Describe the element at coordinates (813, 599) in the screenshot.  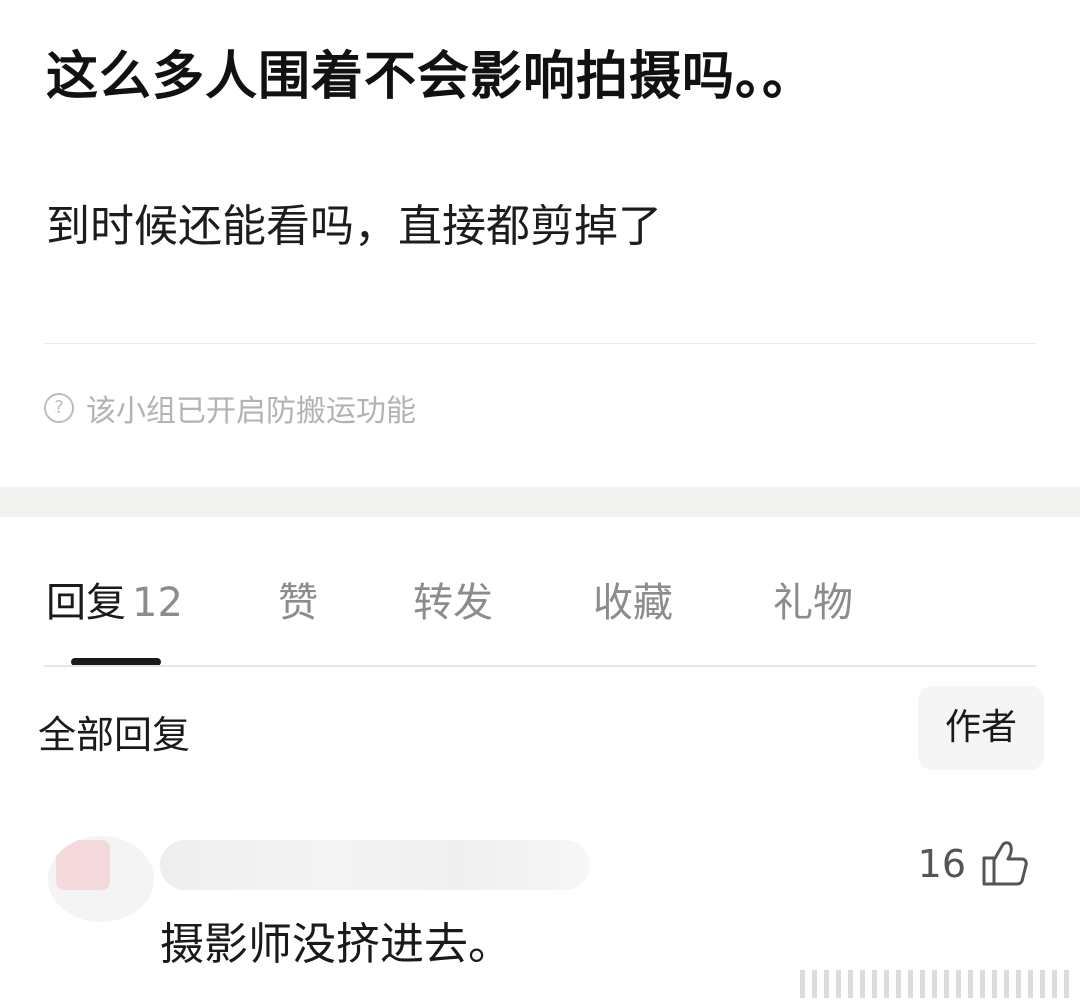
I see `tab-gifts: 礼物` at that location.